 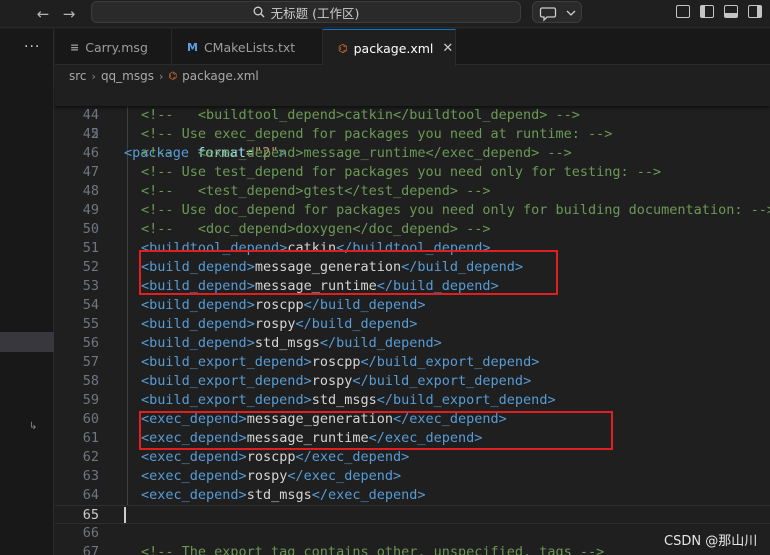 What do you see at coordinates (90, 248) in the screenshot?
I see `line-number: 51` at bounding box center [90, 248].